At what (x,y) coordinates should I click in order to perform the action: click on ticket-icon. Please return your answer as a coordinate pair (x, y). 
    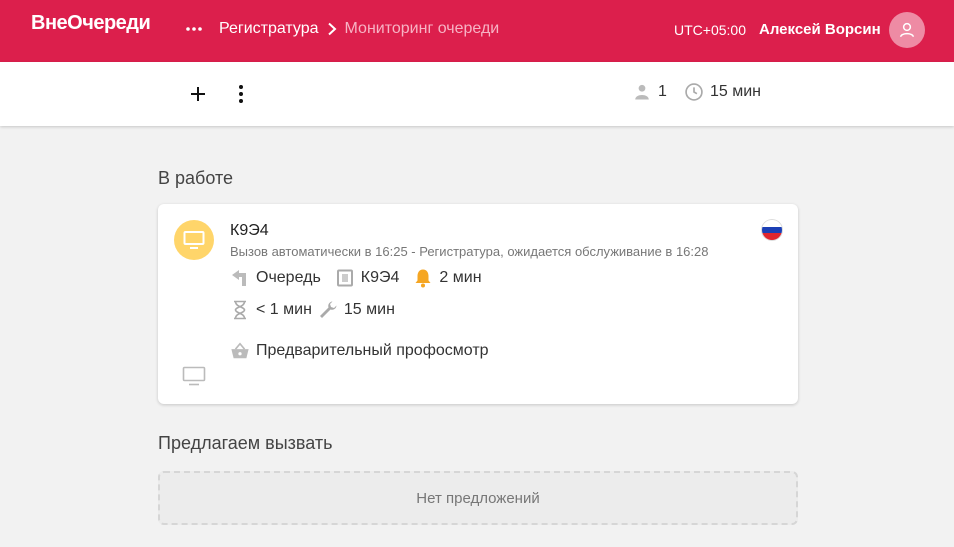
    Looking at the image, I should click on (345, 278).